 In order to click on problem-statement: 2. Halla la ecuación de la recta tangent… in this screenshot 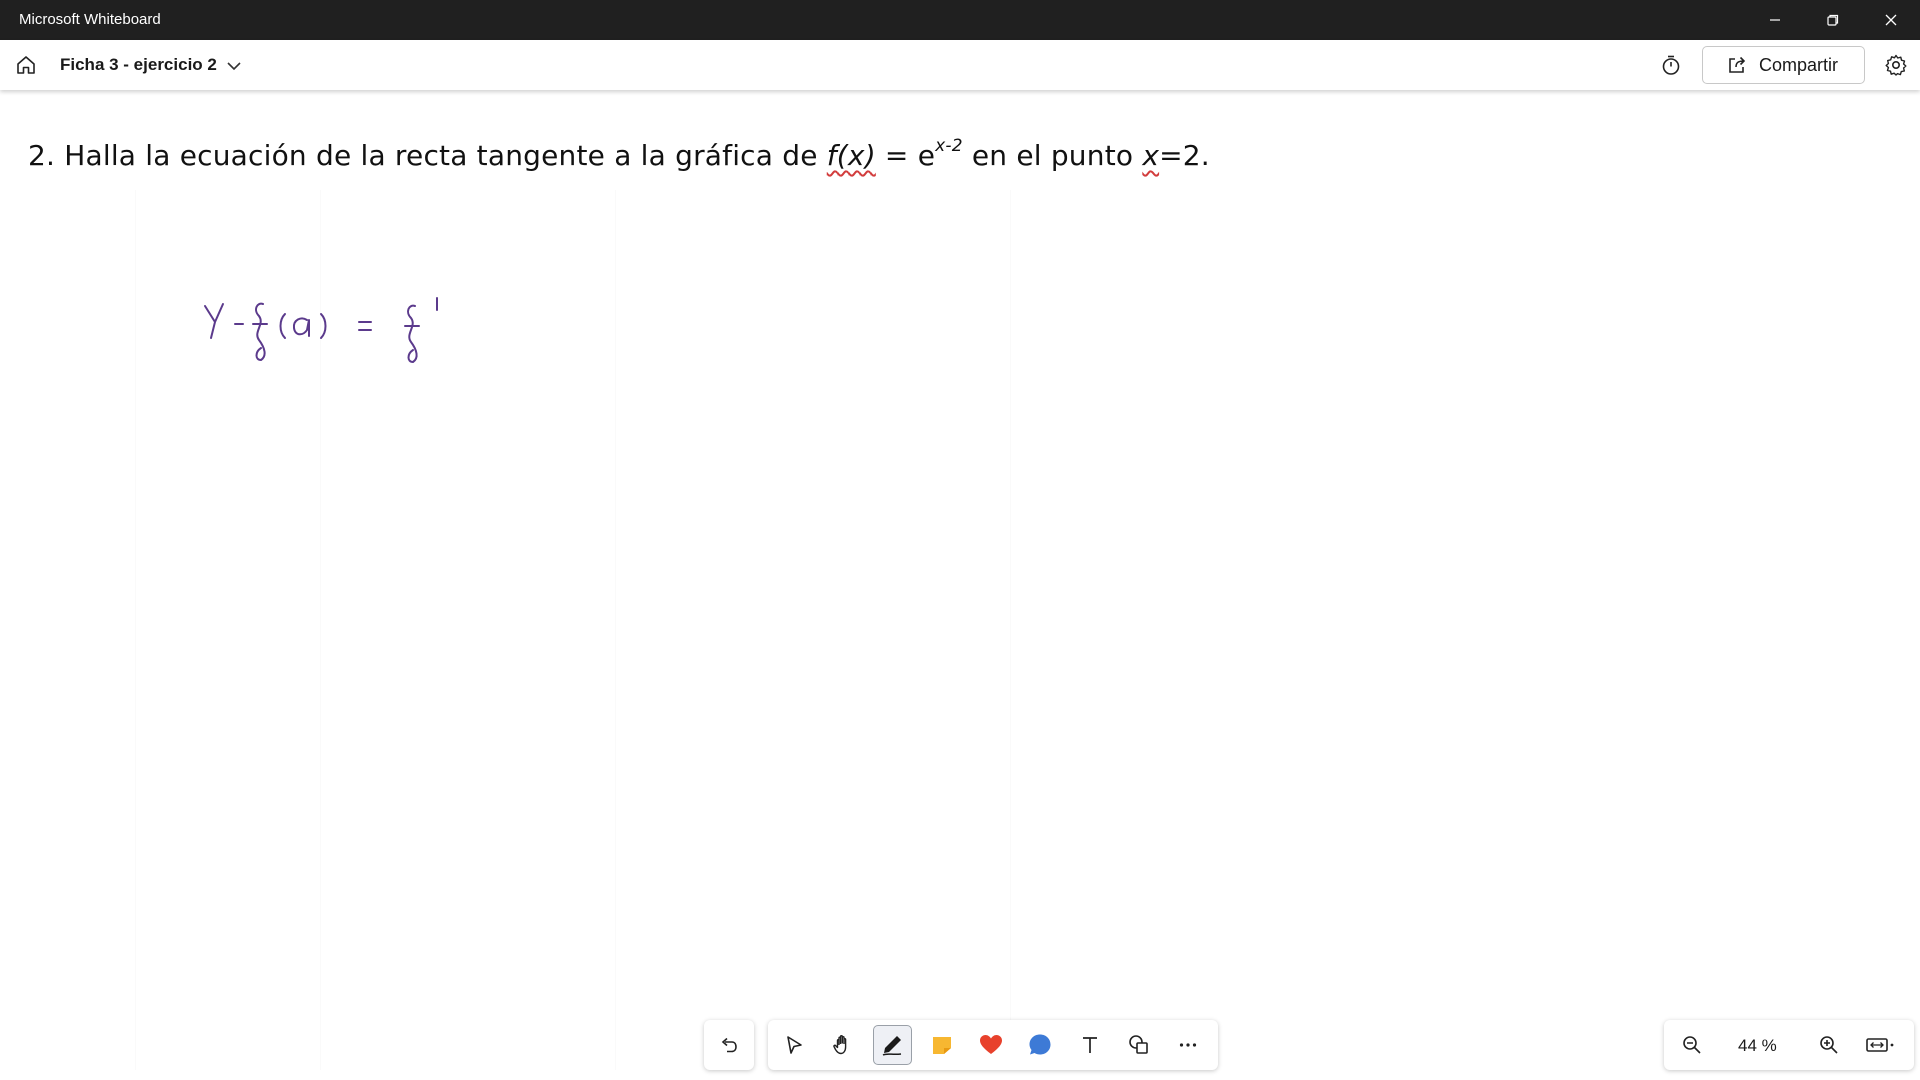, I will do `click(619, 154)`.